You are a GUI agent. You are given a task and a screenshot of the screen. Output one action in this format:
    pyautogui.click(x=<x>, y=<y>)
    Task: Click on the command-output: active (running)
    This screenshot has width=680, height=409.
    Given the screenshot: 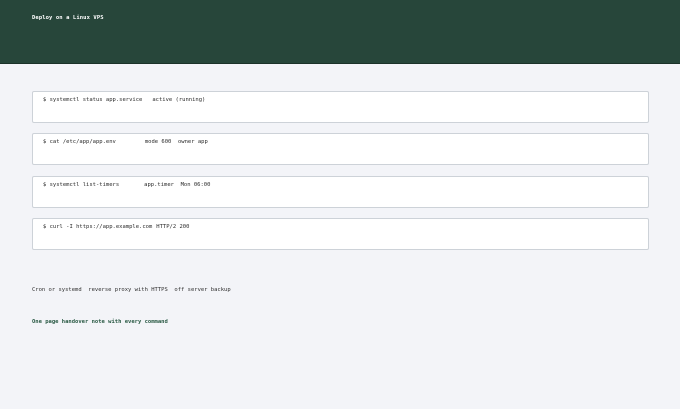 What is the action you would take?
    pyautogui.click(x=179, y=100)
    